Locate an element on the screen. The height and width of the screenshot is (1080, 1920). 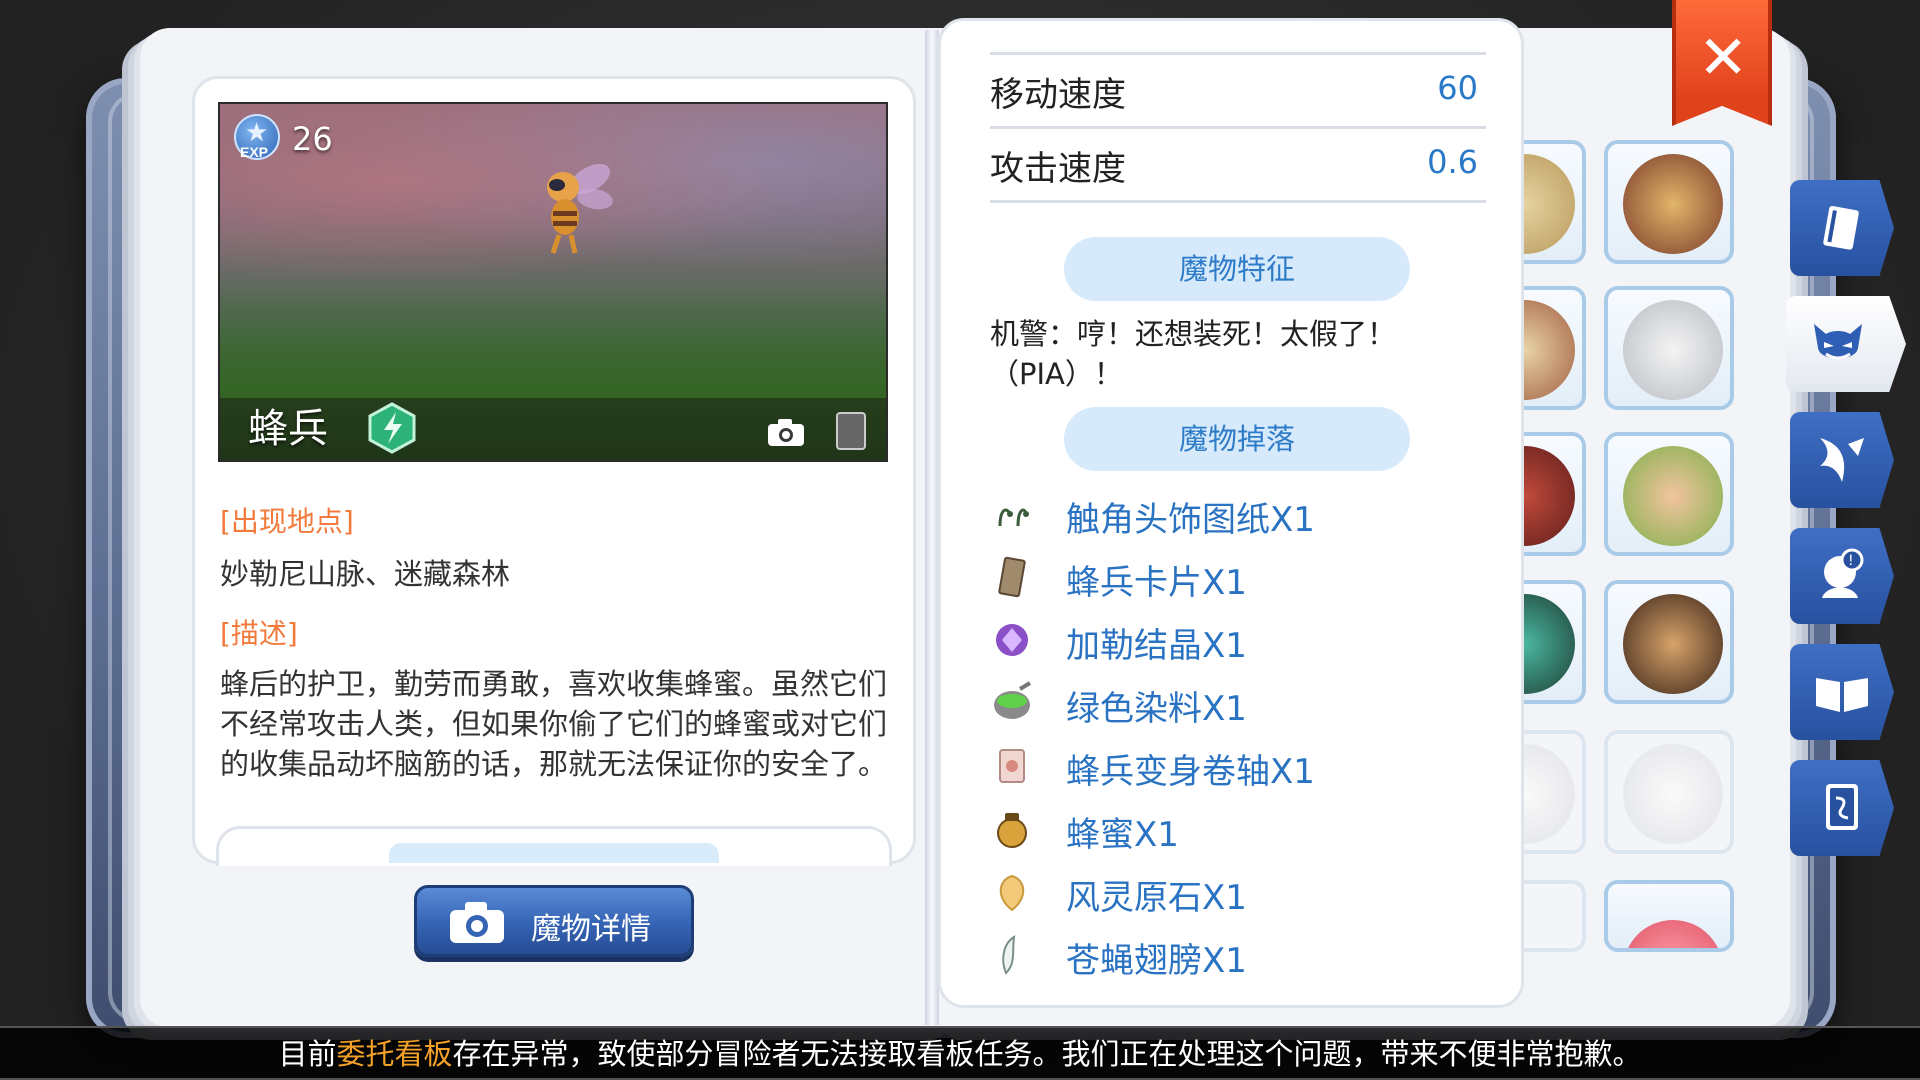
drop-item-name: 加勒结晶X1 is located at coordinates (1156, 646).